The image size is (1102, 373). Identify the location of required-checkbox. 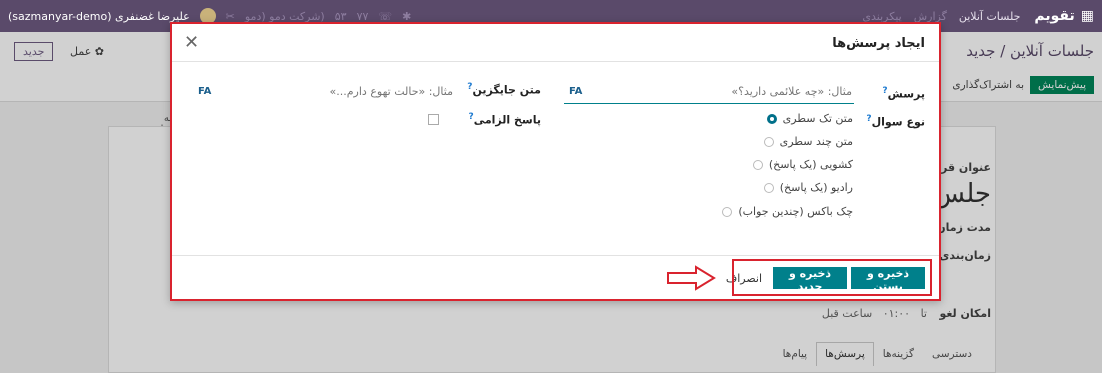
(433, 119).